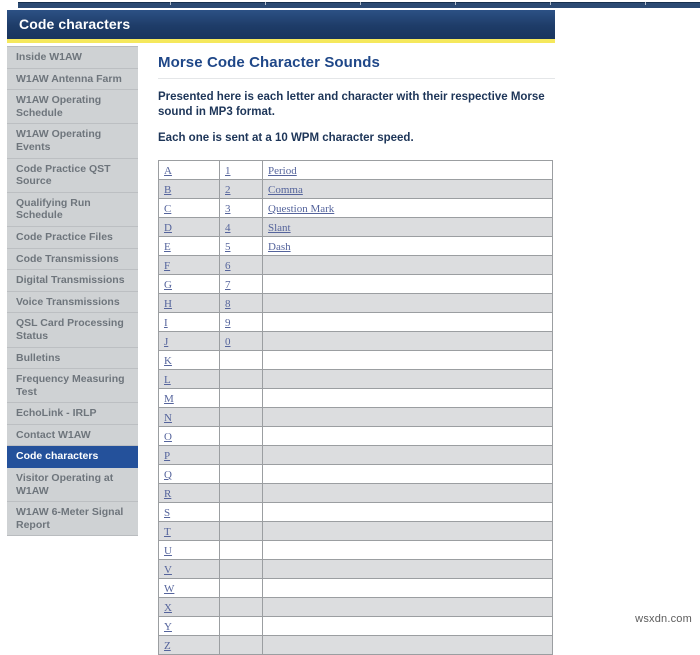  What do you see at coordinates (355, 189) in the screenshot?
I see `table-row: B 2 Comma` at bounding box center [355, 189].